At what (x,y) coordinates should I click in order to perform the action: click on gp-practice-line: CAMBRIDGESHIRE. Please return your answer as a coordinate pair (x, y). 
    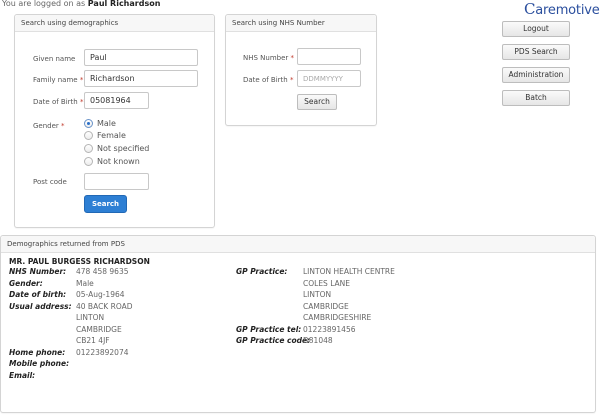
    Looking at the image, I should click on (337, 317).